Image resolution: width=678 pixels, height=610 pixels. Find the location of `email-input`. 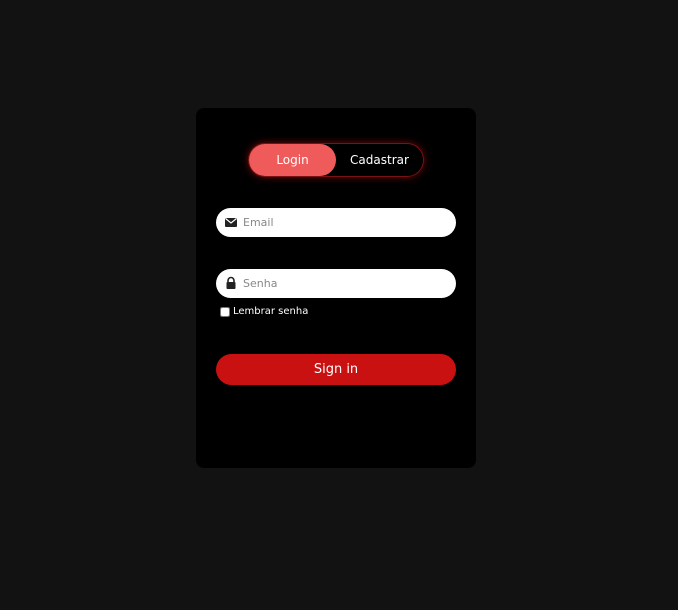

email-input is located at coordinates (343, 222).